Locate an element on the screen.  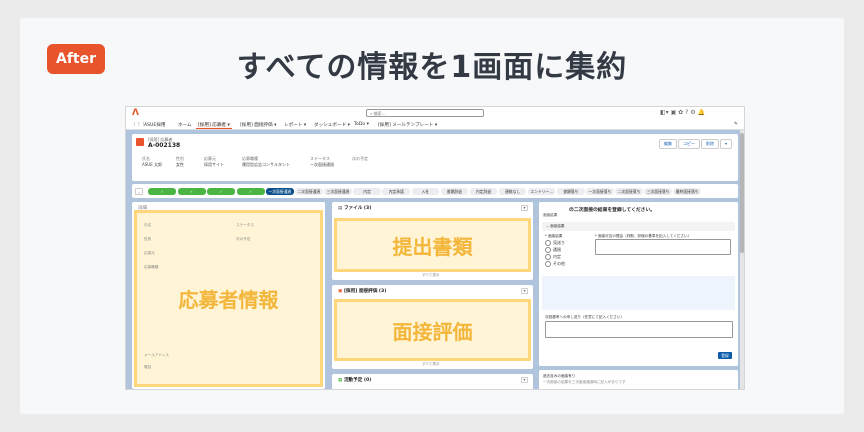
nav-item-evaluations: [採用] 面接評価 ▾ is located at coordinates (258, 125).